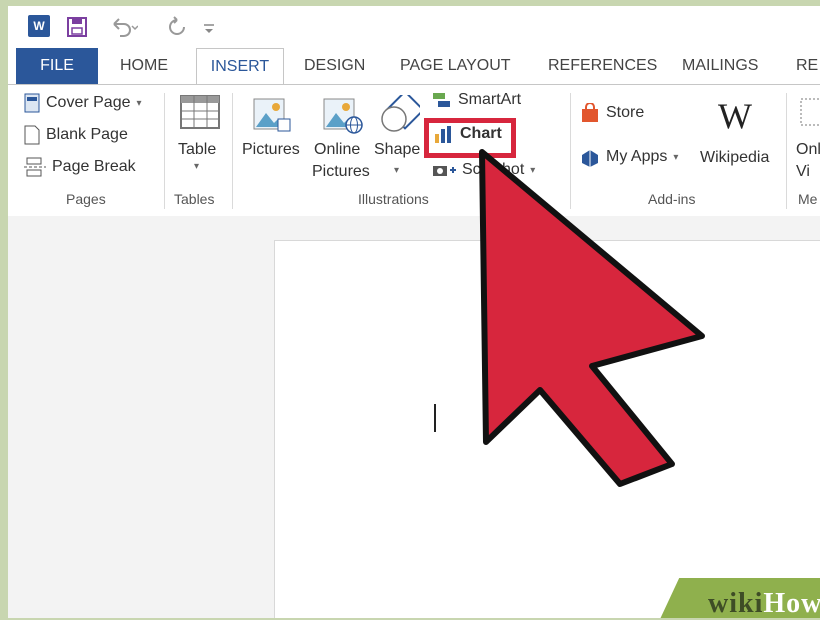  I want to click on wikihow-watermark: wikiHow, so click(764, 603).